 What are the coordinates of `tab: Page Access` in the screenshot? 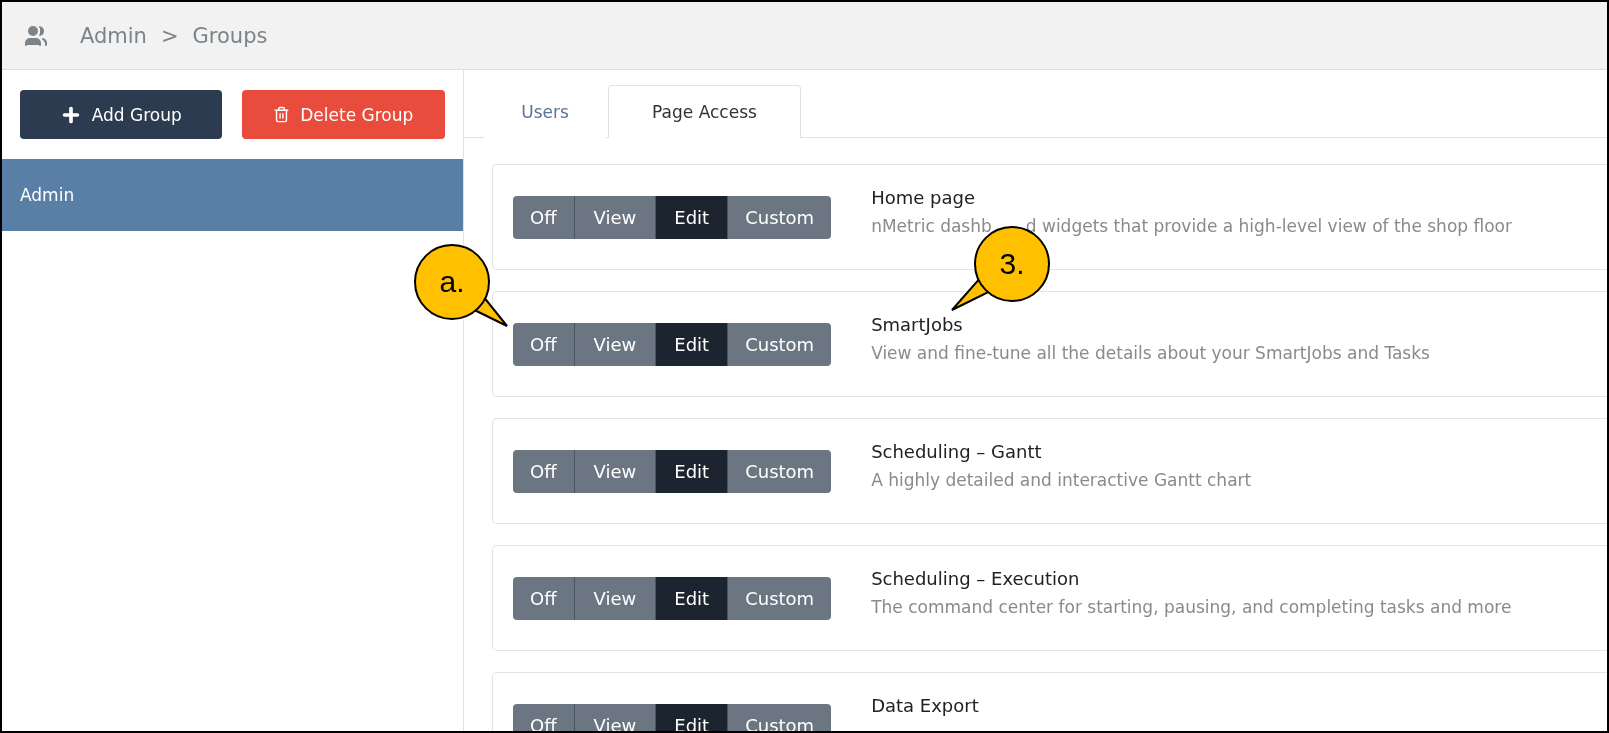 It's located at (704, 111).